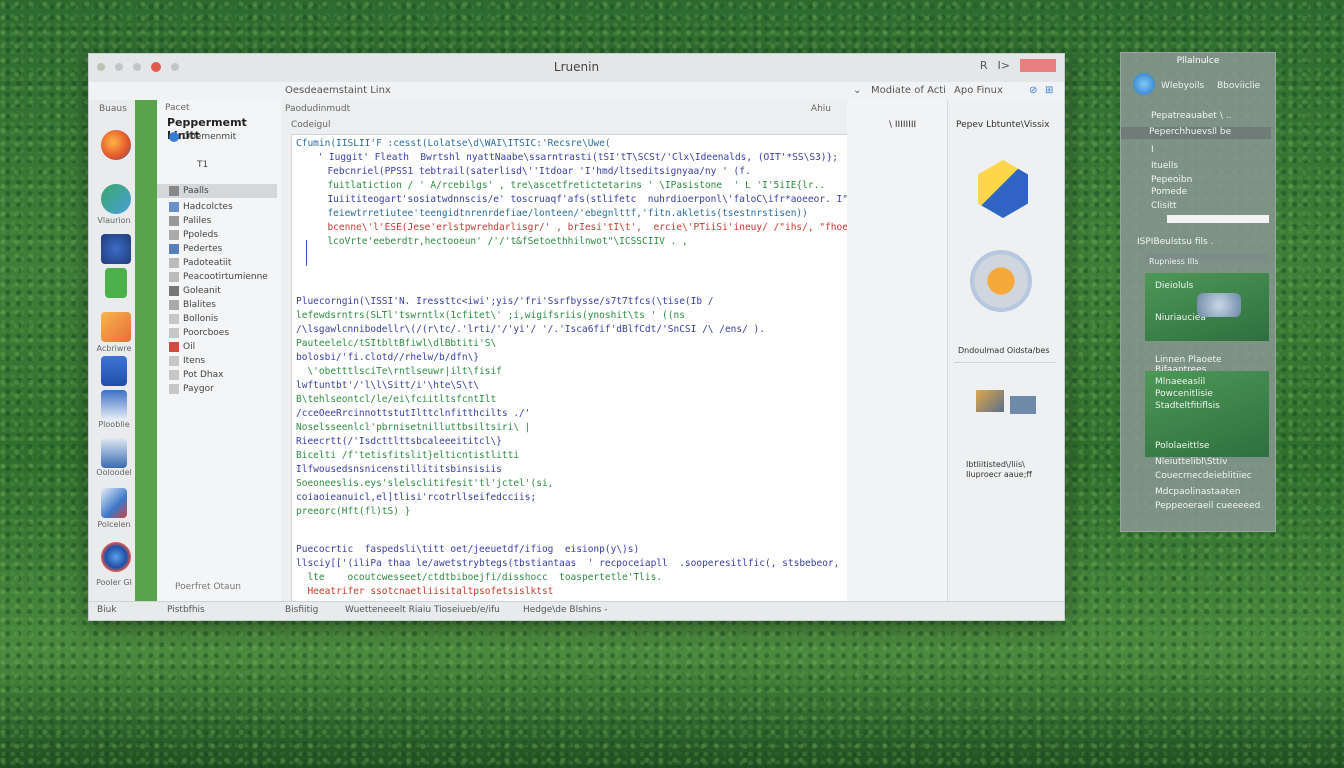 This screenshot has width=1344, height=768. What do you see at coordinates (908, 90) in the screenshot?
I see `mode-label: Modiate of Acti` at bounding box center [908, 90].